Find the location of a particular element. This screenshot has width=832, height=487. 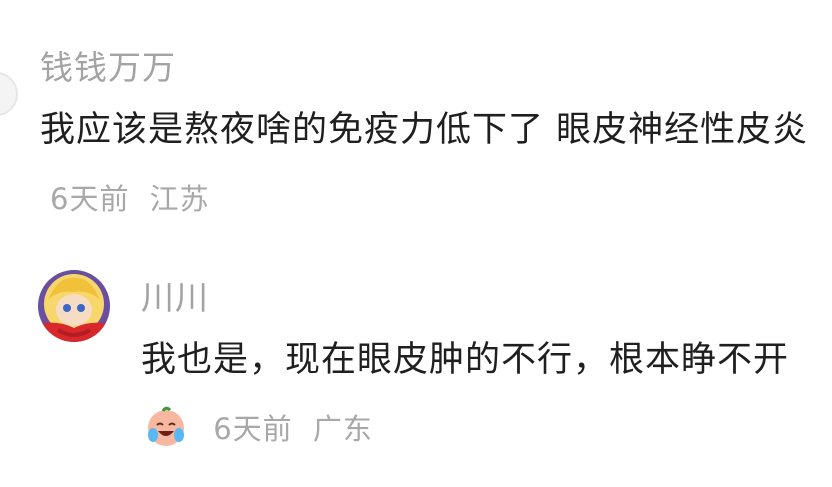

reply-avatar is located at coordinates (74, 306).